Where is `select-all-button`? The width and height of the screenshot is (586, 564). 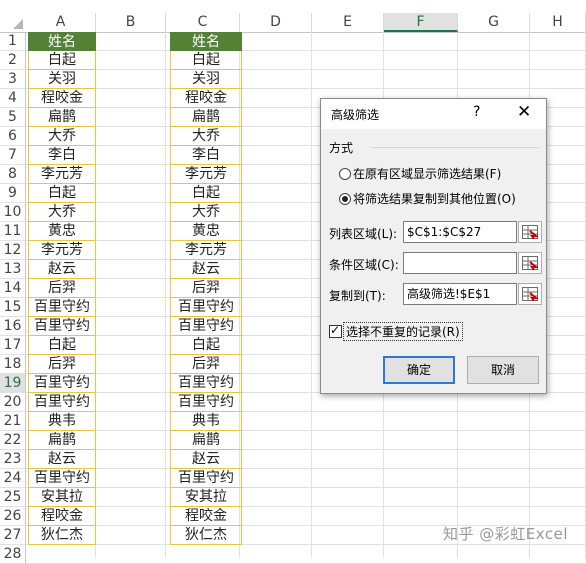
select-all-button is located at coordinates (13, 22).